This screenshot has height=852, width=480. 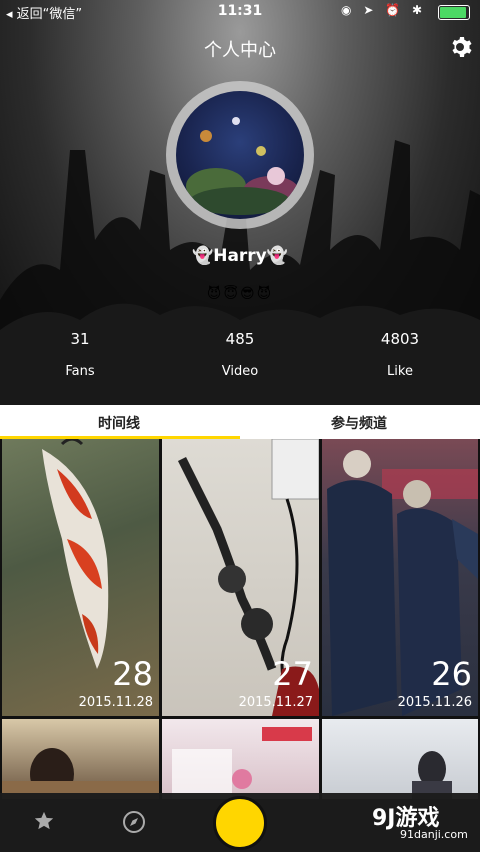 What do you see at coordinates (434, 834) in the screenshot?
I see `site-watermark-url: 91danji.com` at bounding box center [434, 834].